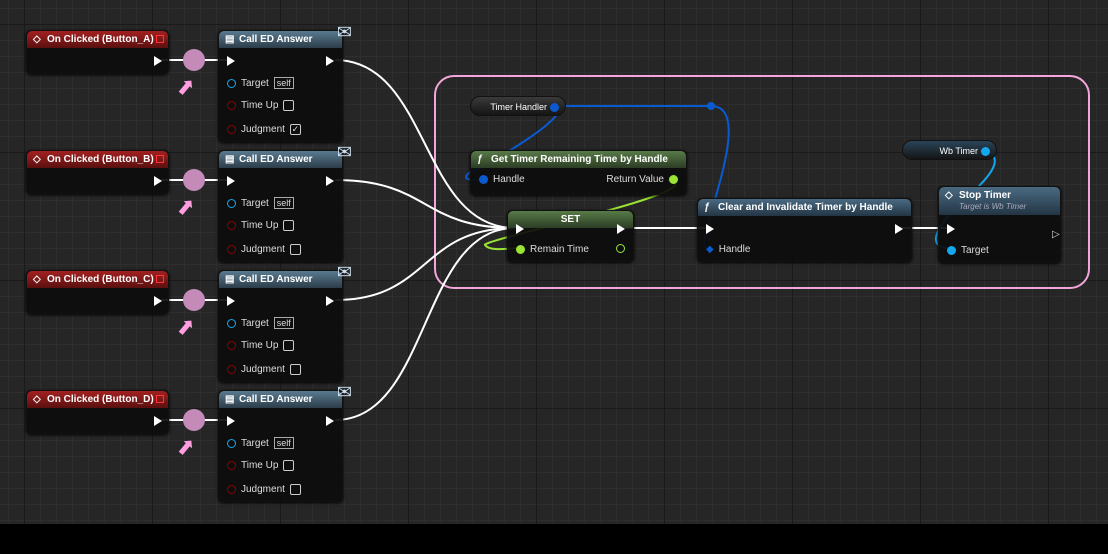 The height and width of the screenshot is (554, 1108). What do you see at coordinates (97, 412) in the screenshot?
I see `on-clicked-event-node: ◇ On Clicked (Button_D)` at bounding box center [97, 412].